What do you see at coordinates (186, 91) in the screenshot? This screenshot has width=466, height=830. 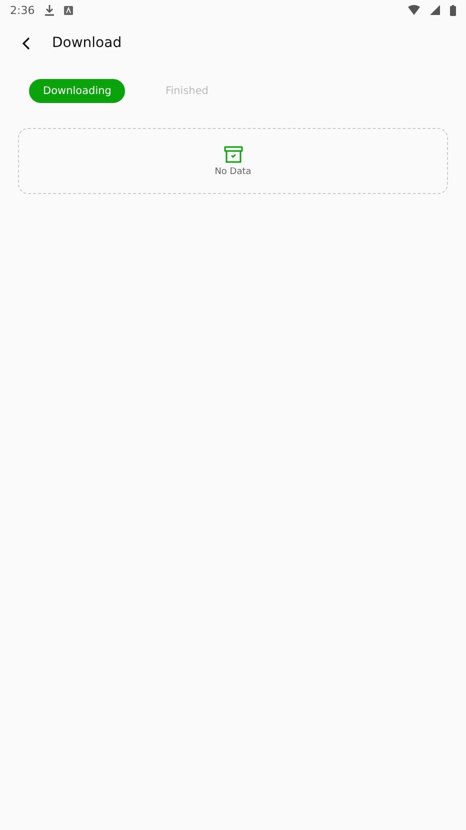 I see `tab: Finished` at bounding box center [186, 91].